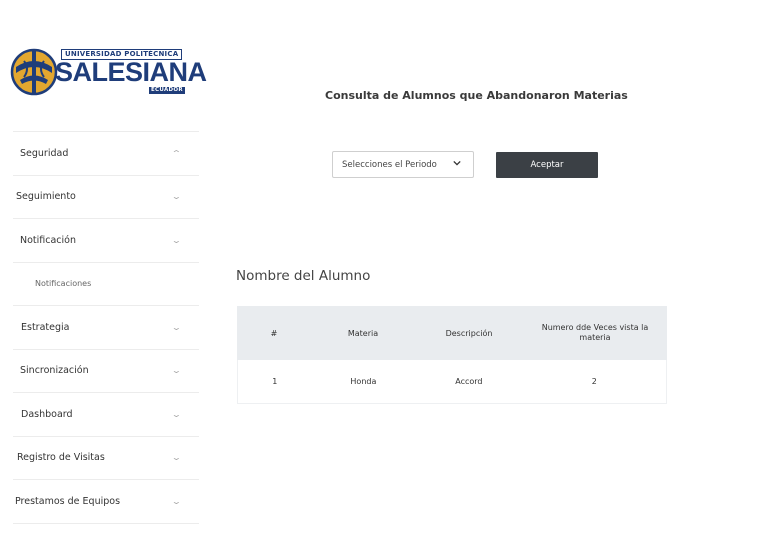  I want to click on chevron-down-icon, so click(457, 163).